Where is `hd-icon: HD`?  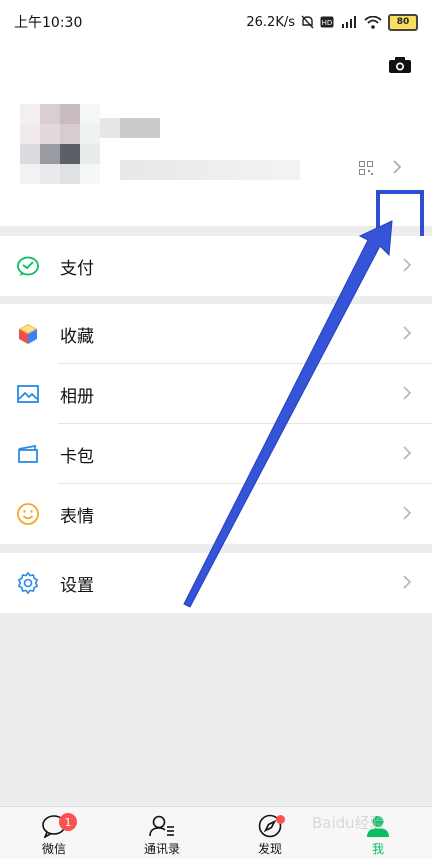 hd-icon: HD is located at coordinates (327, 22).